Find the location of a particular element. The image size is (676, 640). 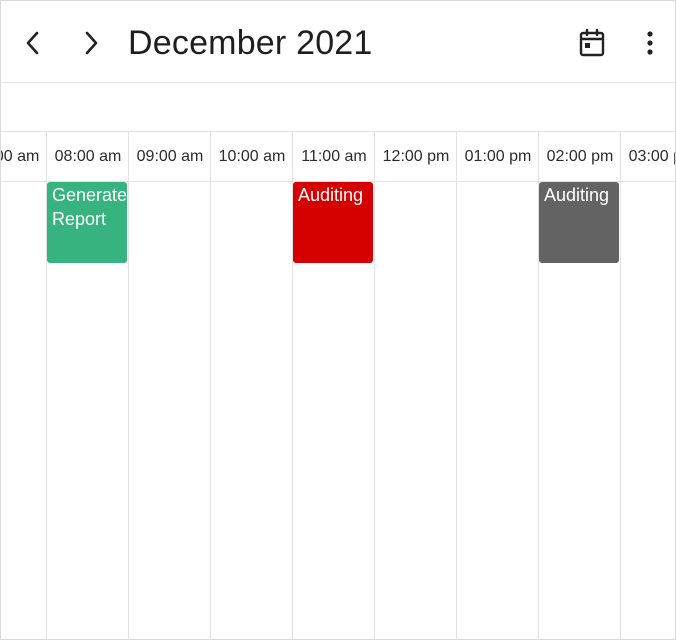

more-vertical-icon is located at coordinates (650, 43).